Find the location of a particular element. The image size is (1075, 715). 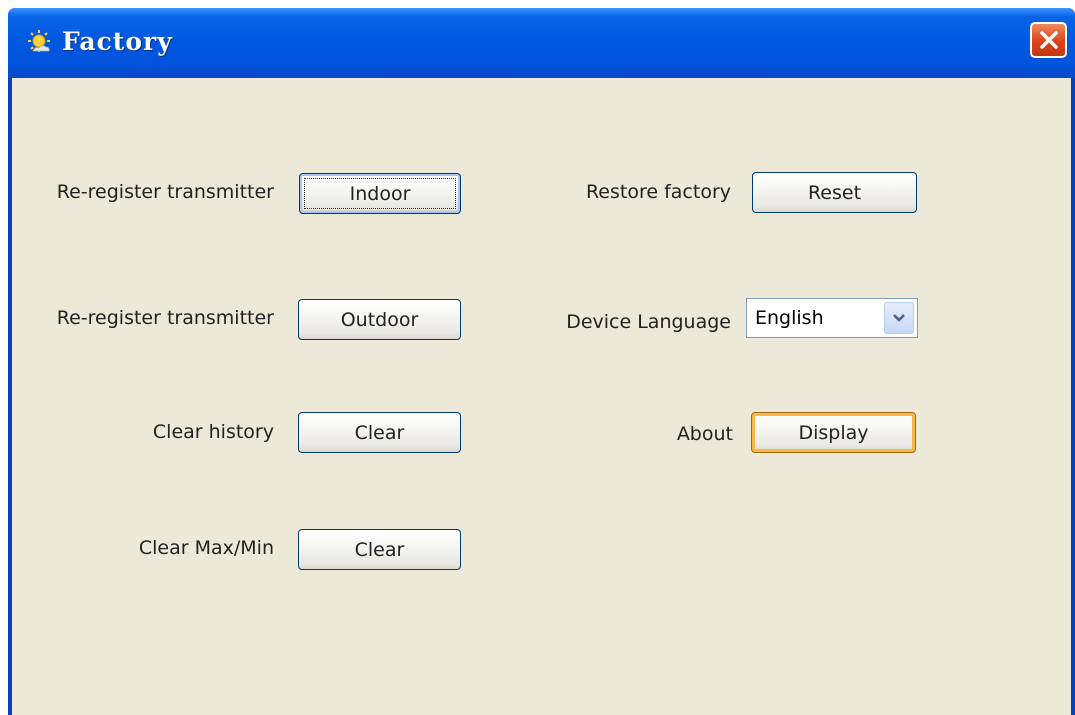

clear-history-button: Clear is located at coordinates (379, 432).